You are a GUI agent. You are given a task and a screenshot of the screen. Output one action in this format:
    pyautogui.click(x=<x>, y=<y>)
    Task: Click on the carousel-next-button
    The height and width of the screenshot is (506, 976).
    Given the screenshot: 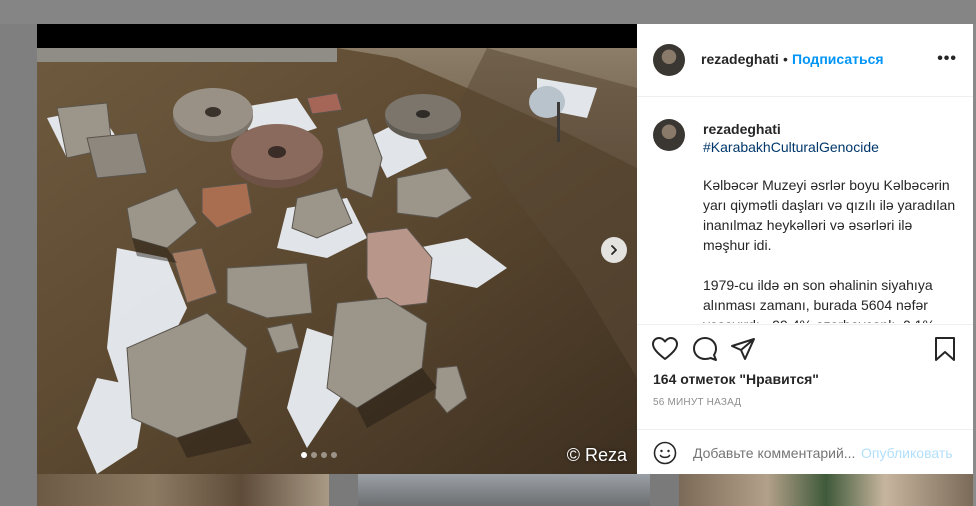 What is the action you would take?
    pyautogui.click(x=614, y=250)
    